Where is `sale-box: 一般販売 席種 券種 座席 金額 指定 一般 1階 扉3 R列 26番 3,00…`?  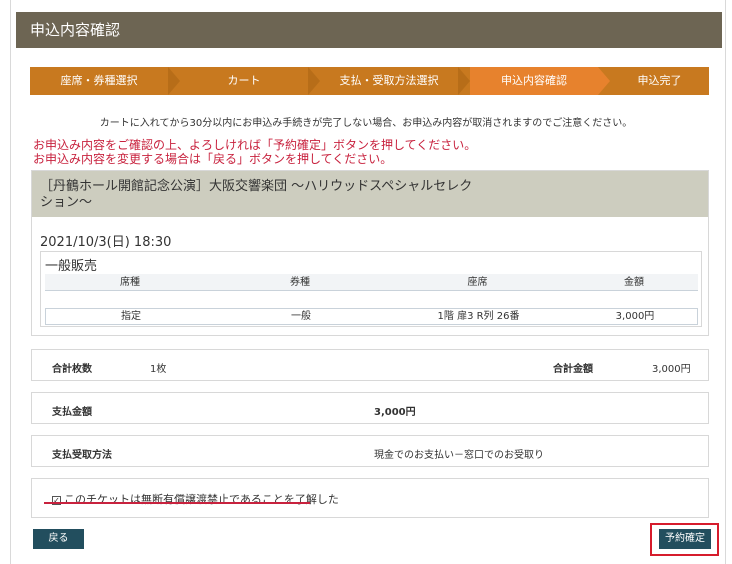 sale-box: 一般販売 席種 券種 座席 金額 指定 一般 1階 扉3 R列 26番 3,00… is located at coordinates (371, 289).